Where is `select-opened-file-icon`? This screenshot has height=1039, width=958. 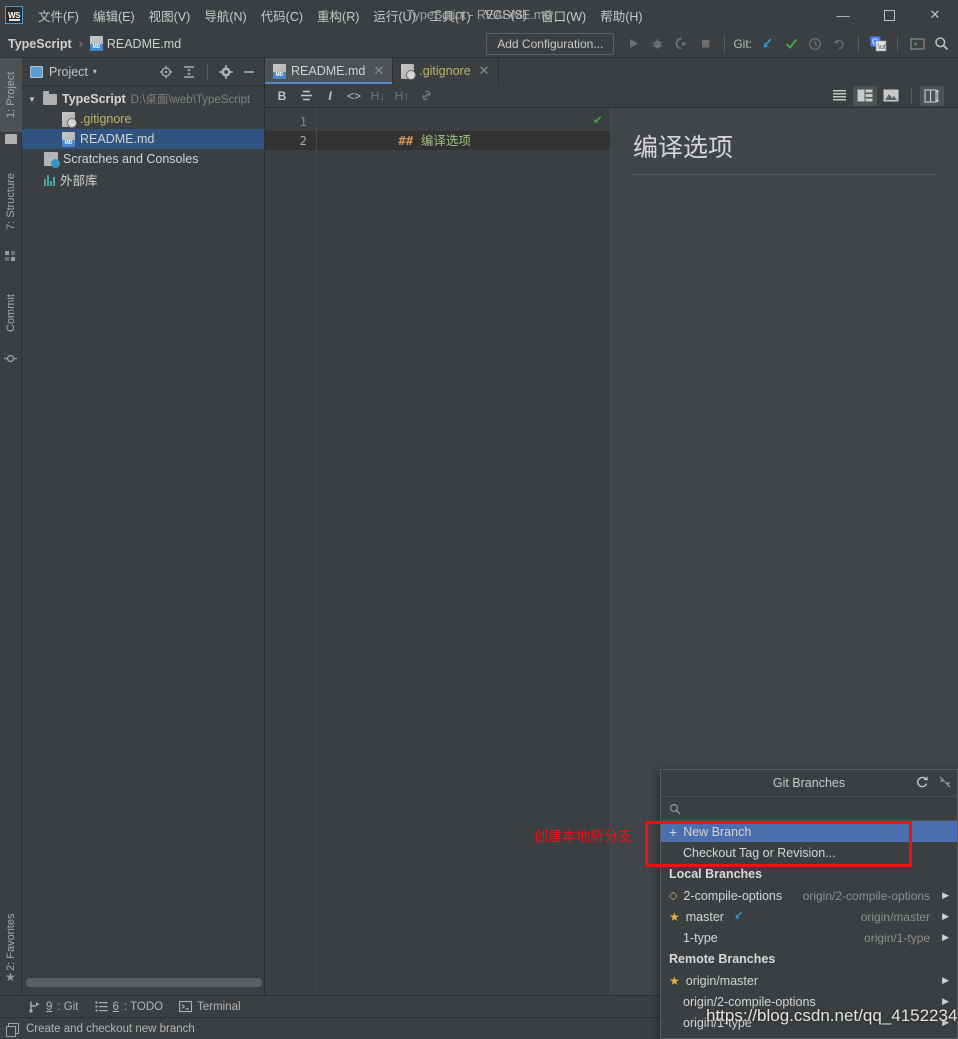
select-opened-file-icon is located at coordinates (166, 72).